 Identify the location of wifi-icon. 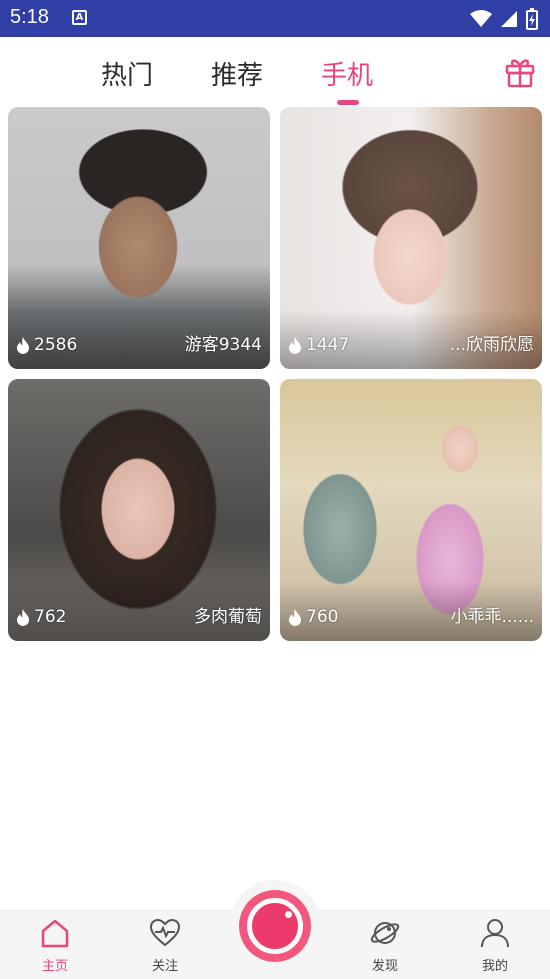
(481, 18).